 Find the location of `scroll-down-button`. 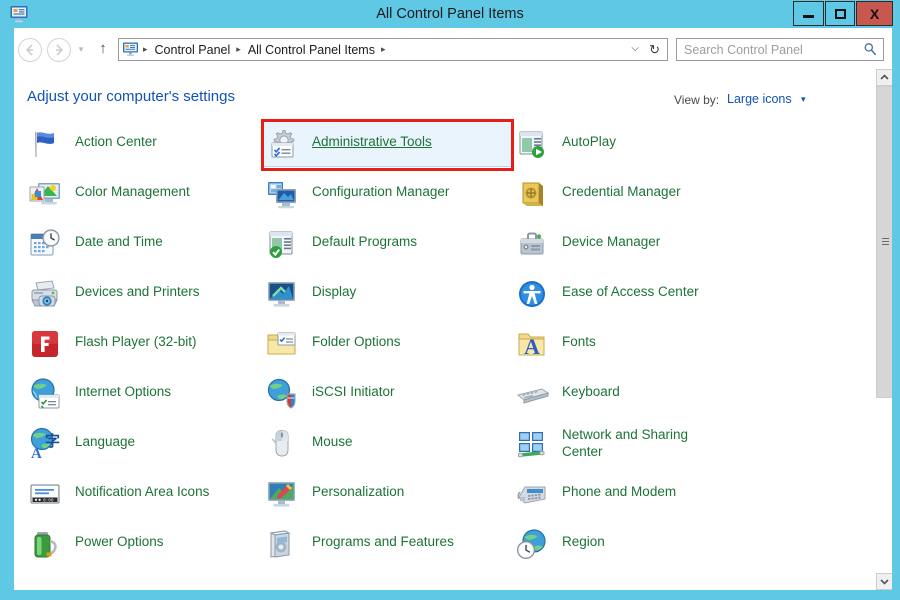

scroll-down-button is located at coordinates (884, 581).